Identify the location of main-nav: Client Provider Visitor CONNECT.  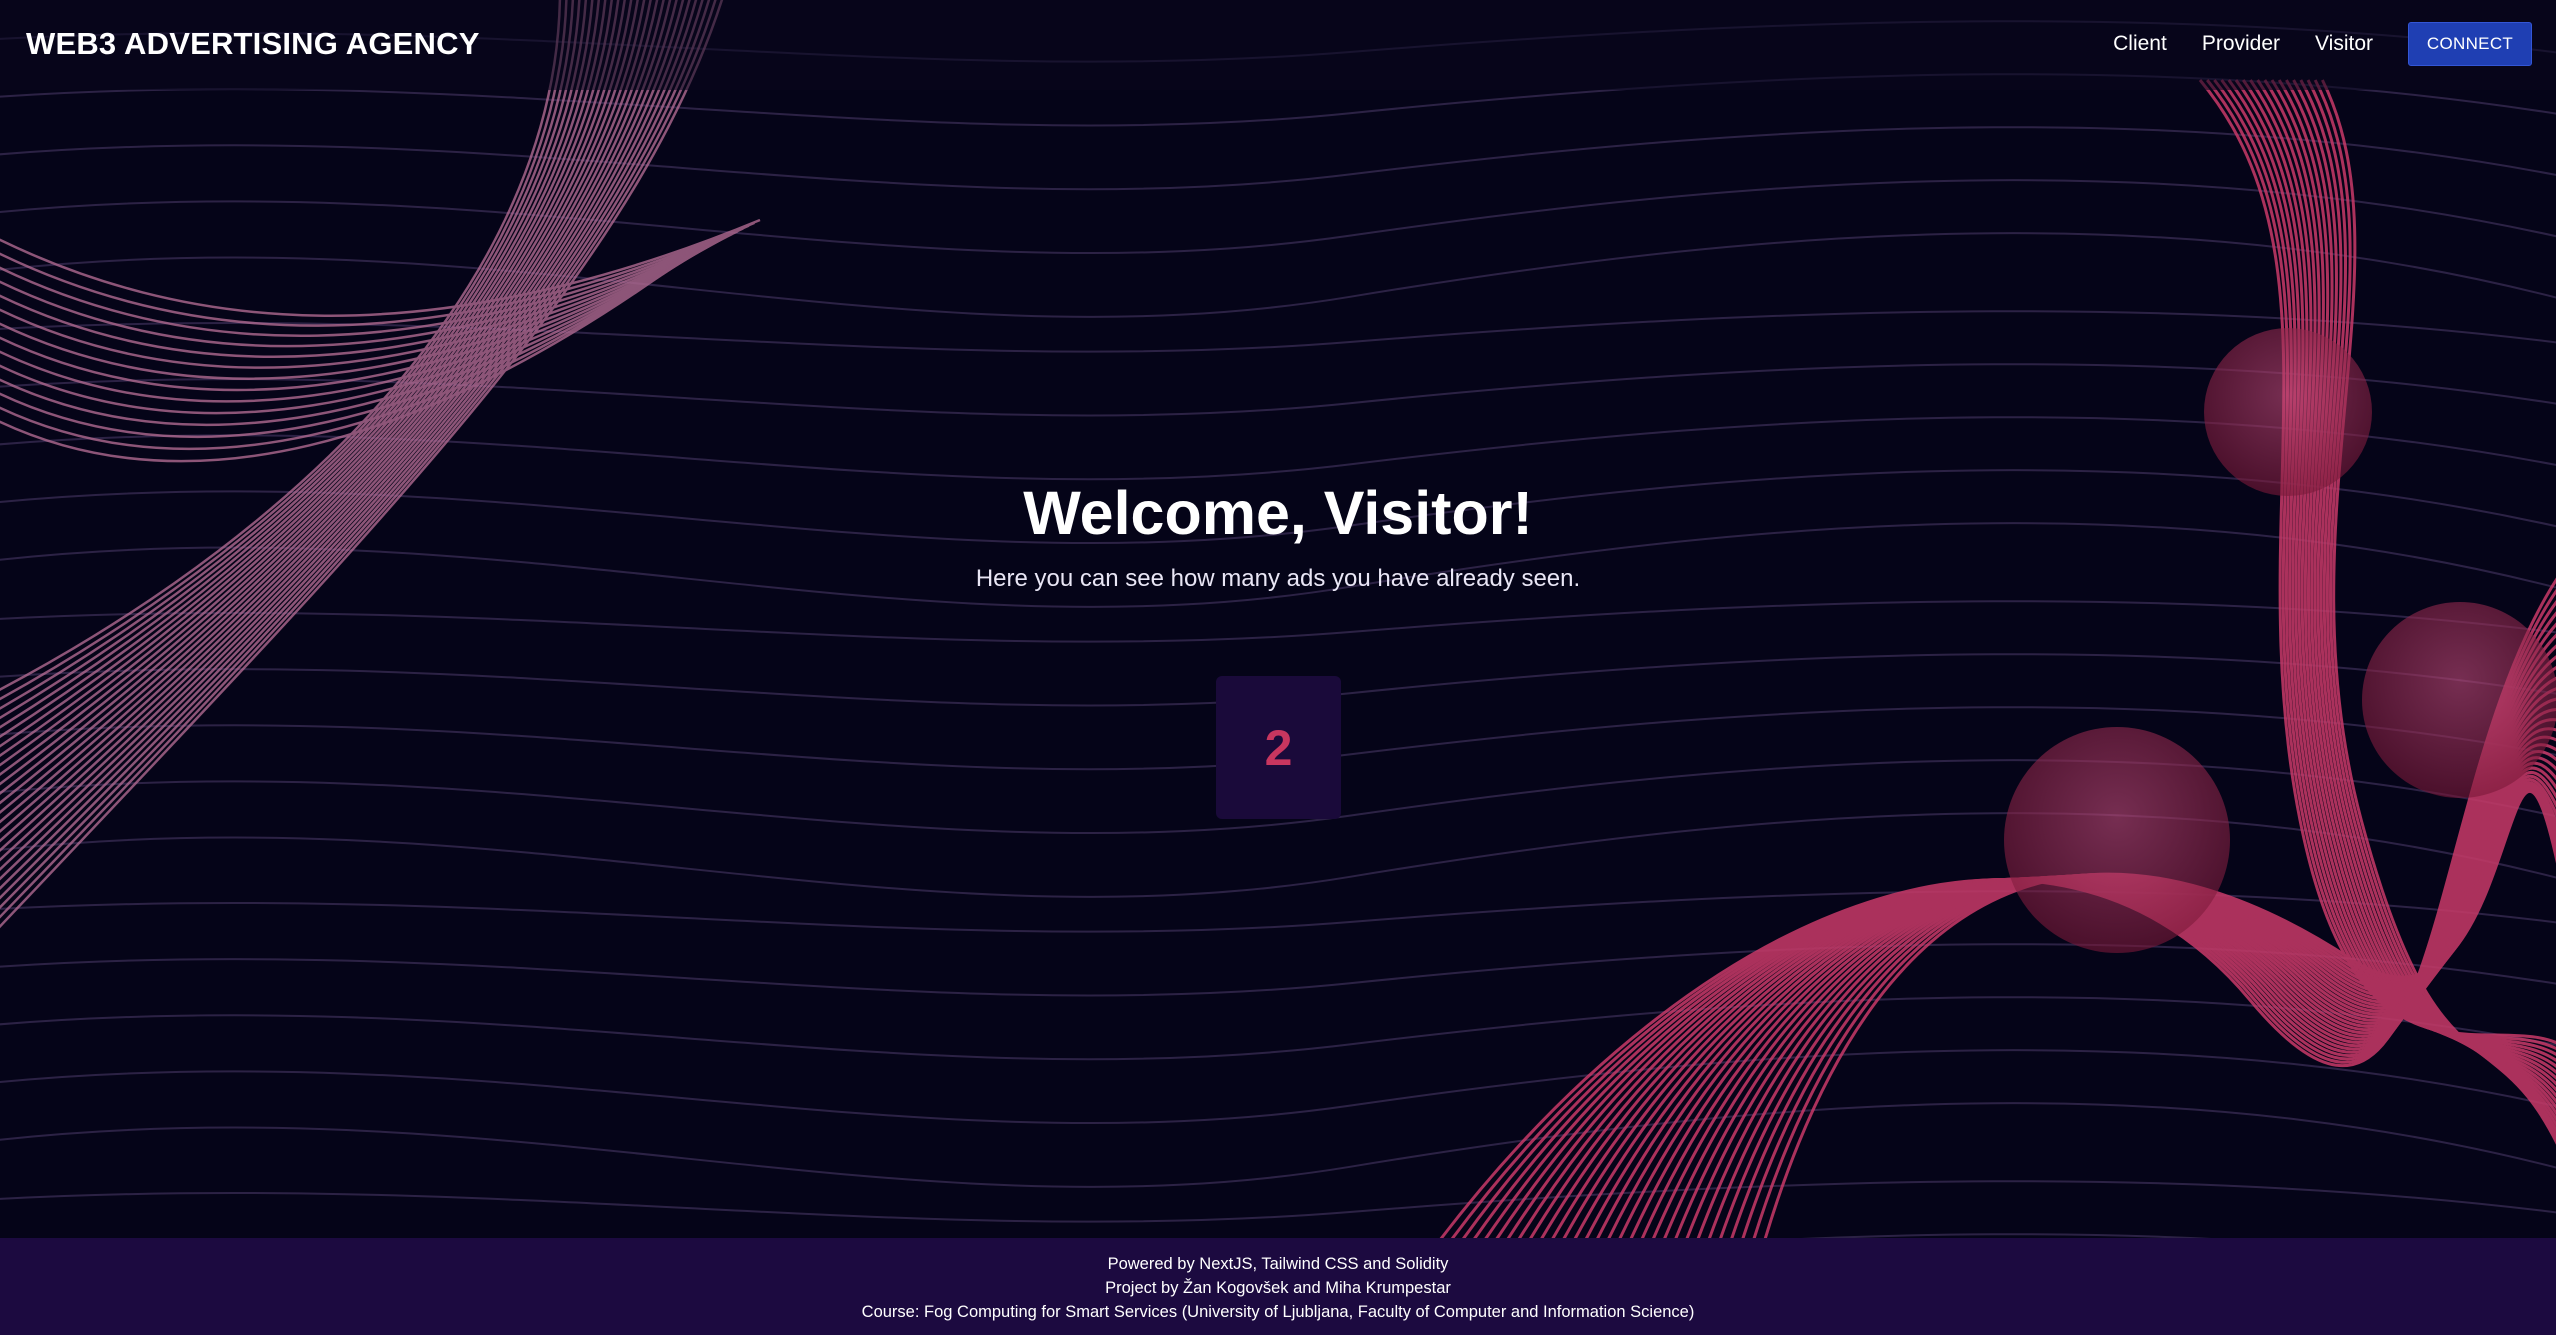
(2322, 44).